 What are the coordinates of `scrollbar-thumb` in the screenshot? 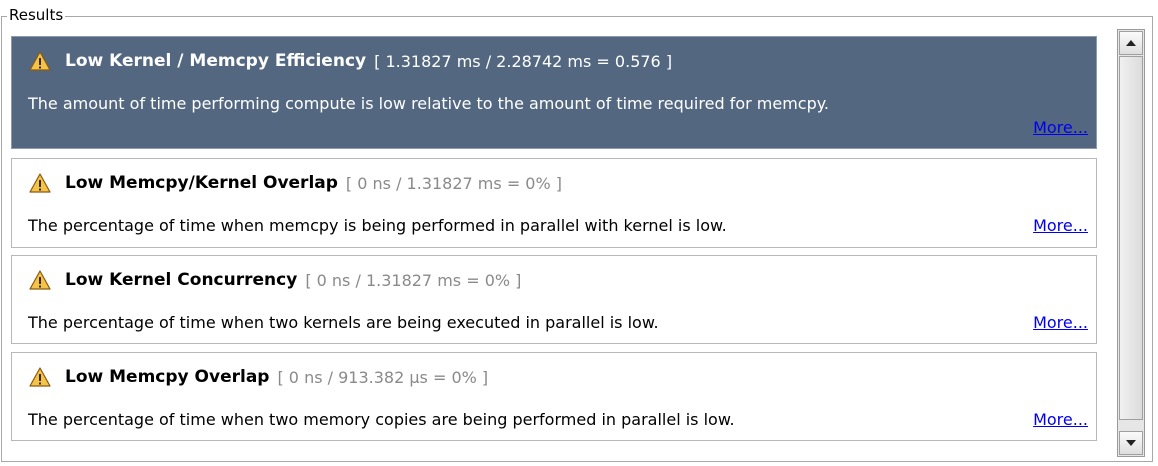 It's located at (1131, 238).